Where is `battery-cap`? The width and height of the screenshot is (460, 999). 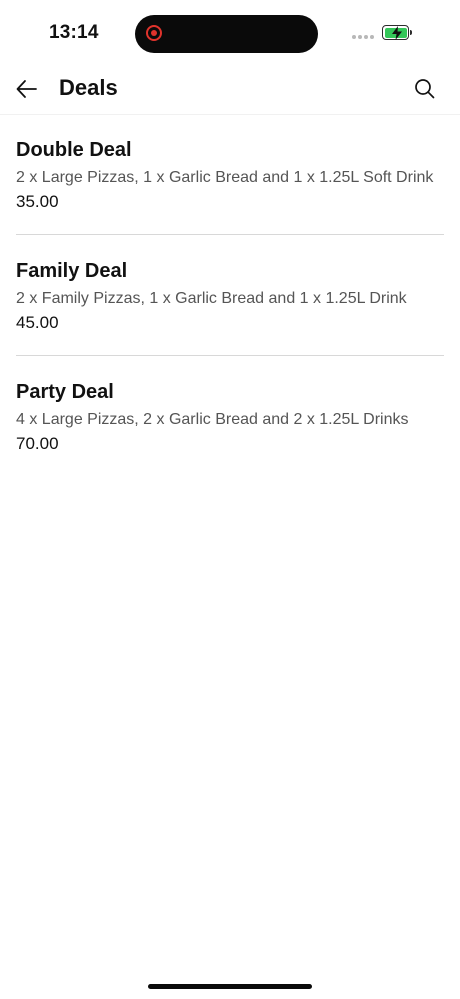
battery-cap is located at coordinates (411, 32).